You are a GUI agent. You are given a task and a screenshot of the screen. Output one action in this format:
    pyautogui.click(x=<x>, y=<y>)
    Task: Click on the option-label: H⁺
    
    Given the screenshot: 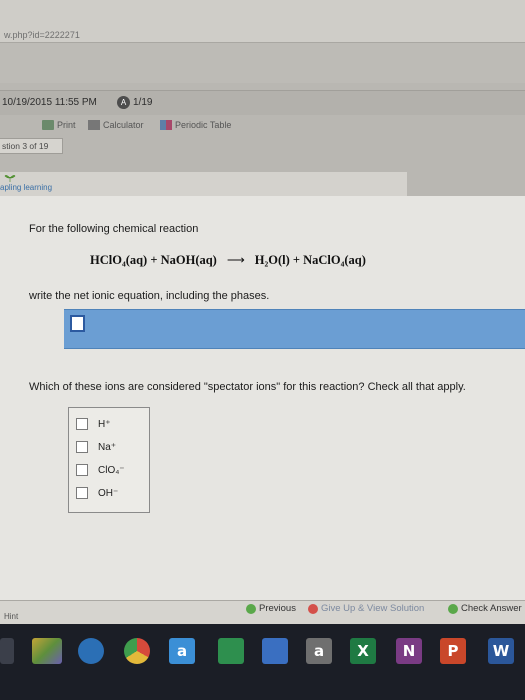 What is the action you would take?
    pyautogui.click(x=104, y=424)
    